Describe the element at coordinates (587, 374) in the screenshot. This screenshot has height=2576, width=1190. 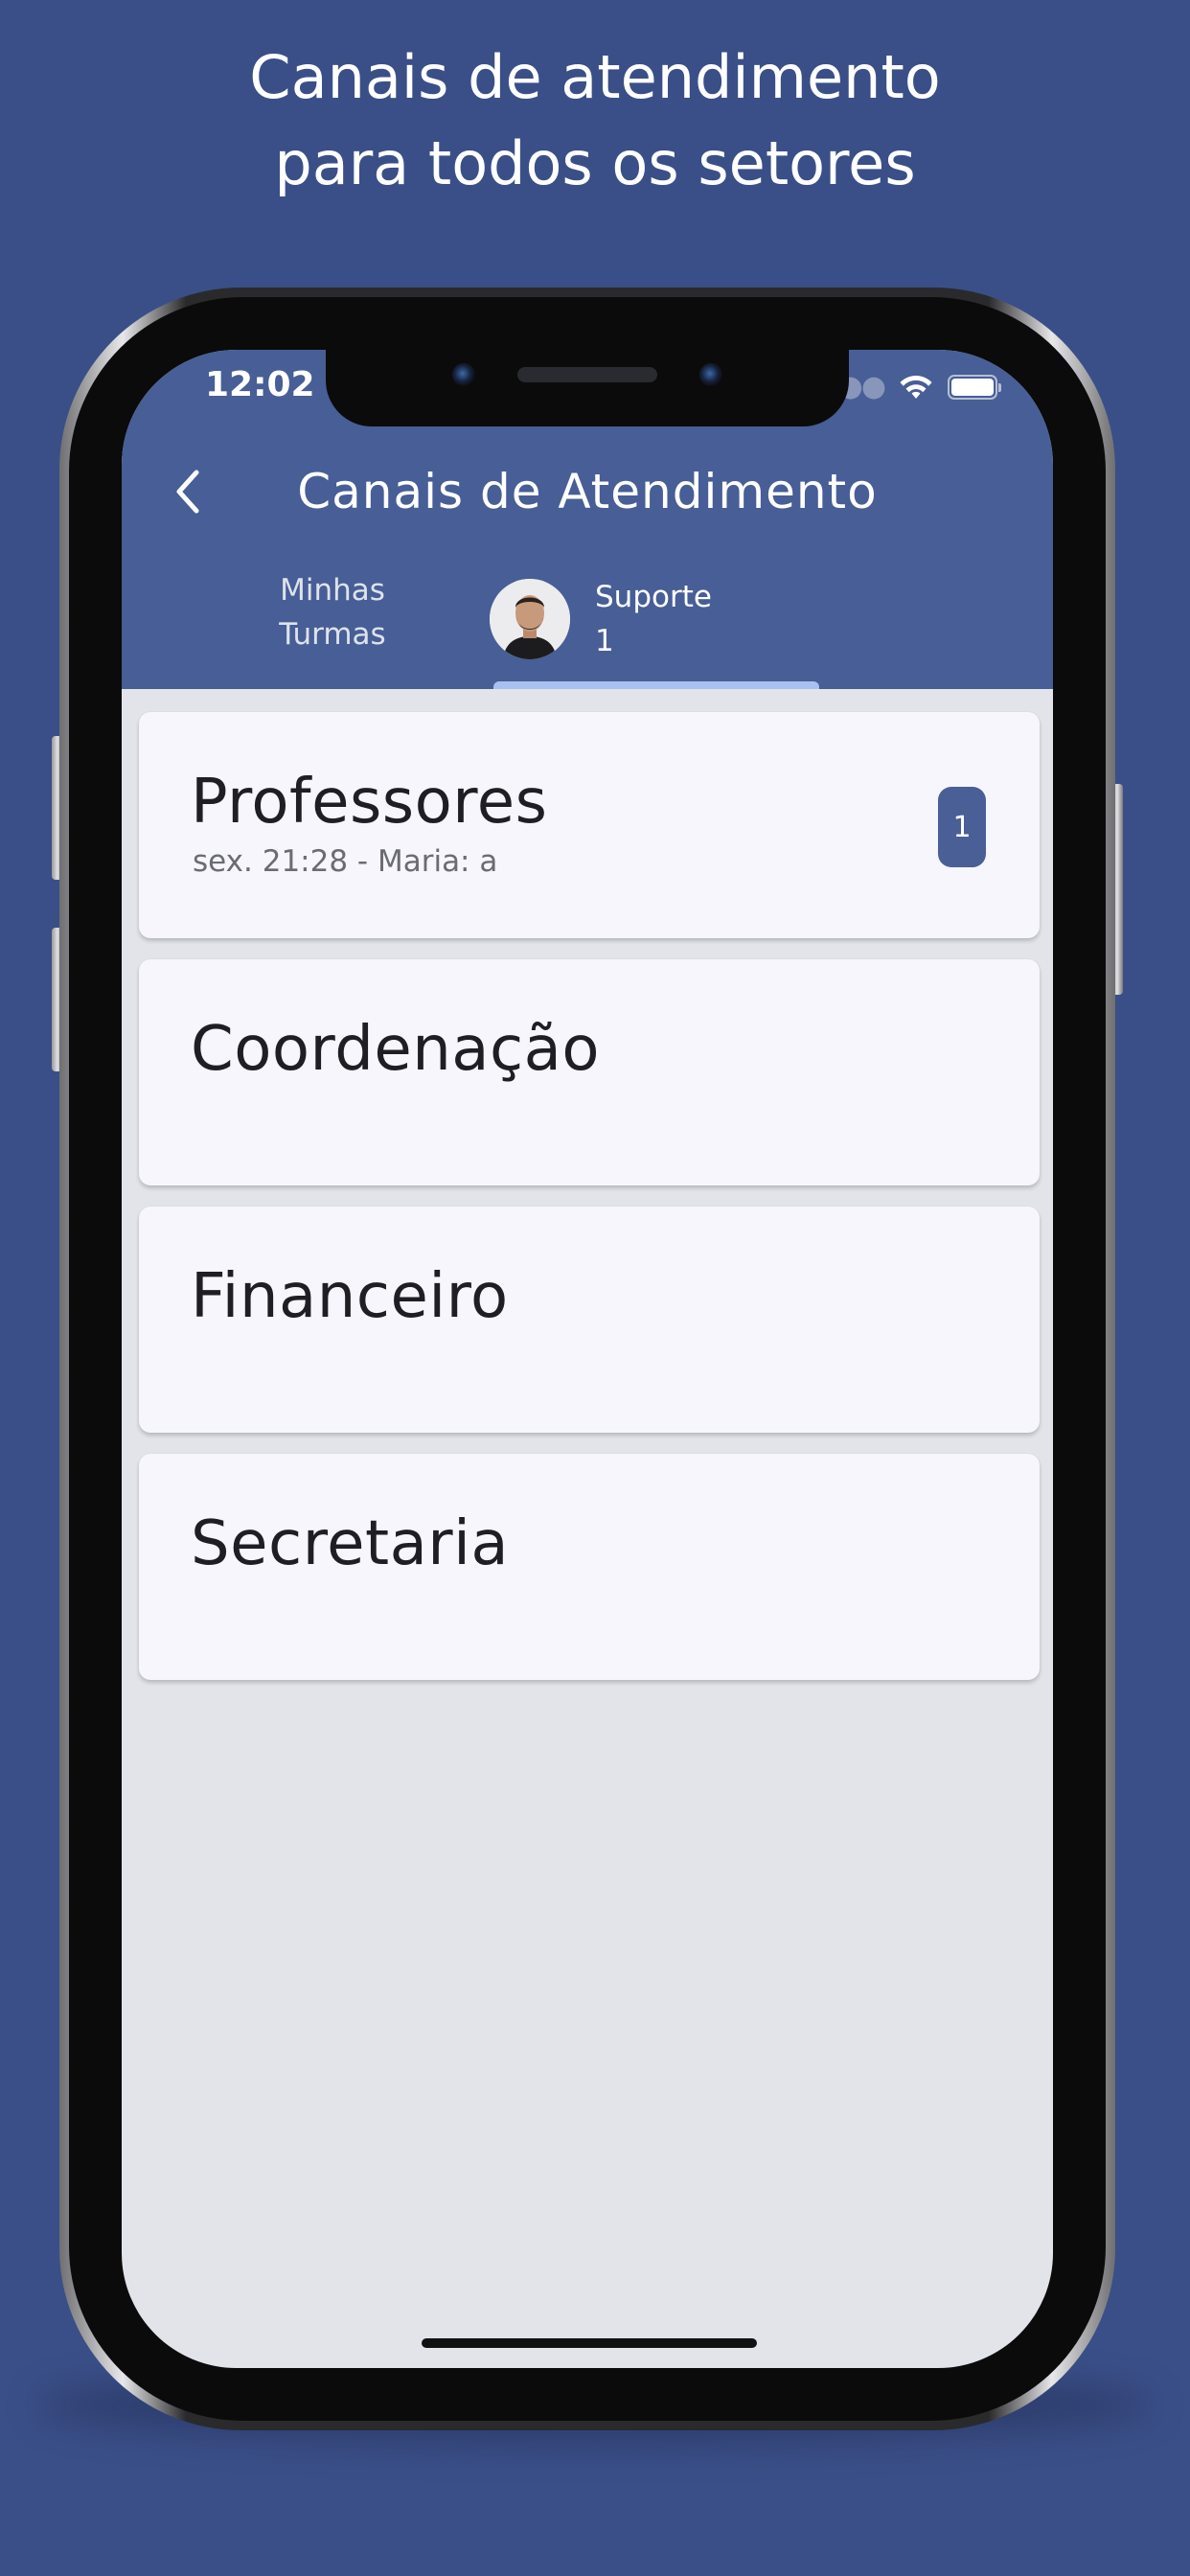
I see `earpiece-speaker` at that location.